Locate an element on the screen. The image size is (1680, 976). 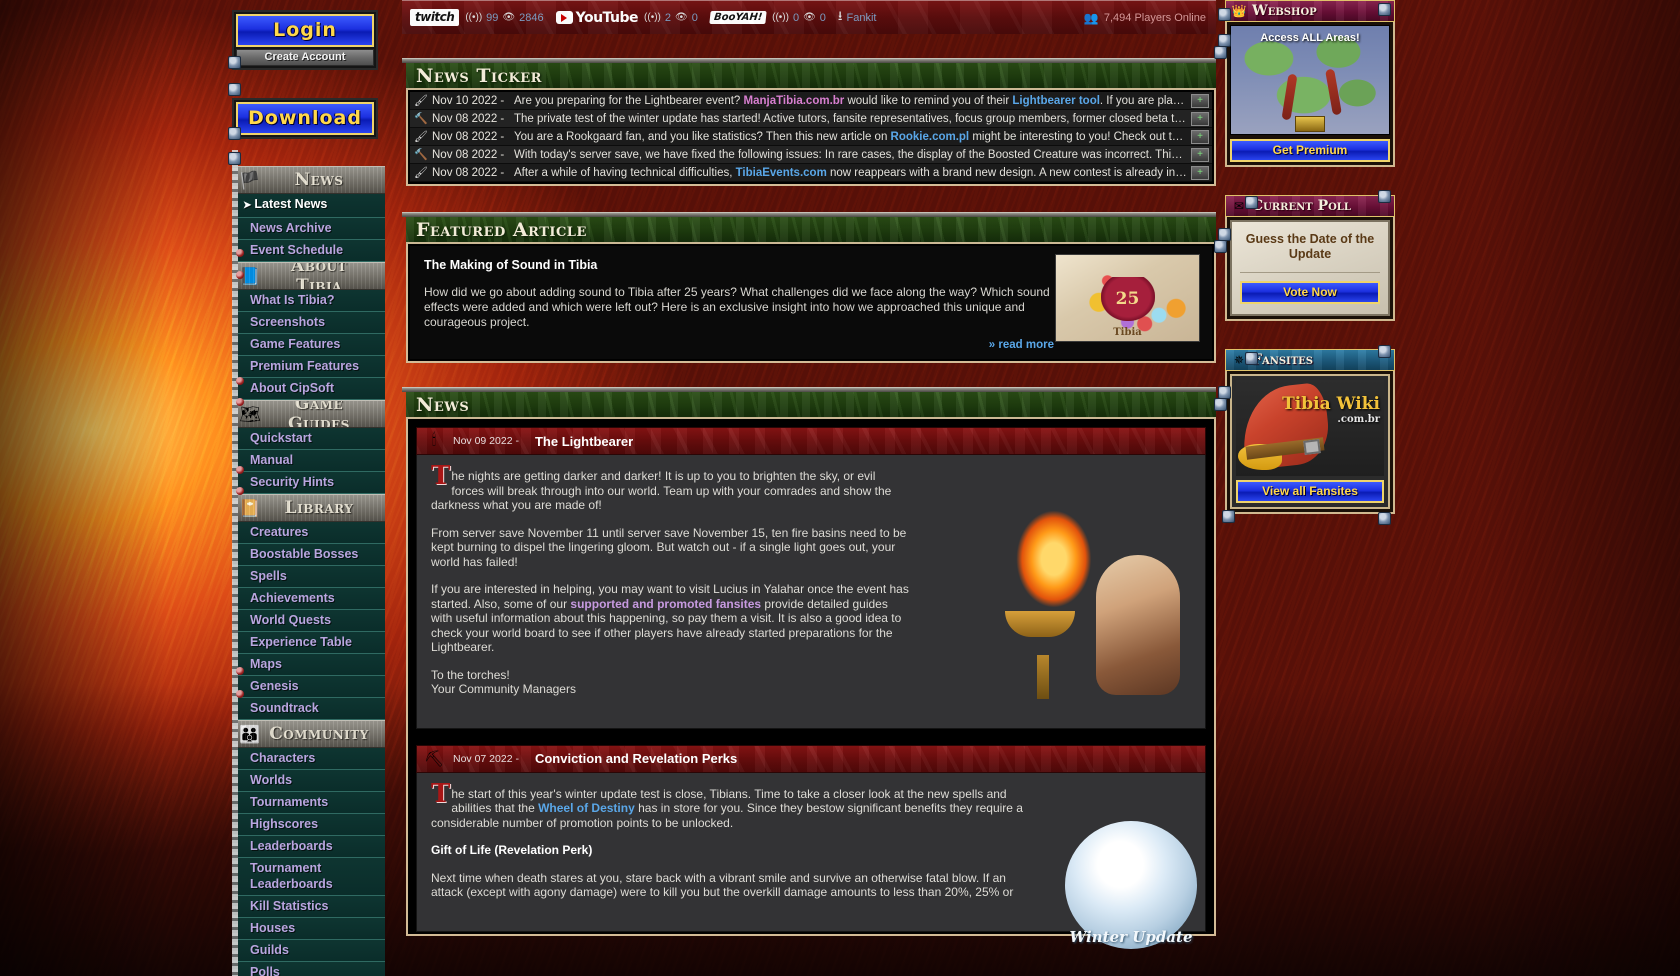
players-online-counter: 👥 7,494 Players Online is located at coordinates (1145, 18).